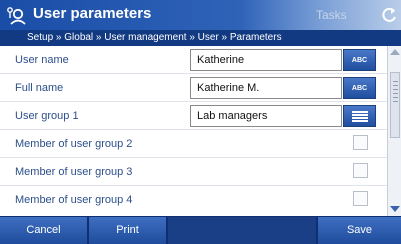 This screenshot has width=401, height=244. I want to click on row-member-group-3: Member of user group 3, so click(193, 172).